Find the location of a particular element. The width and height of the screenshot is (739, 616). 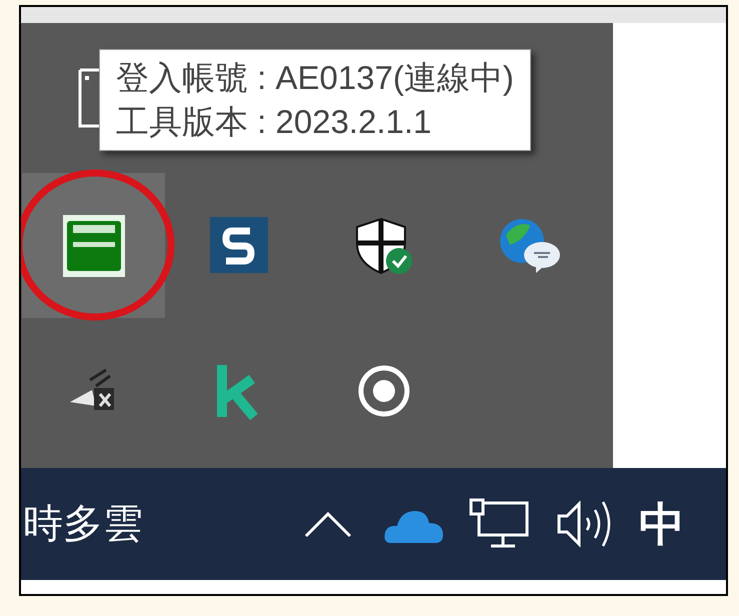

weather-text: 時多雲 is located at coordinates (148, 524).